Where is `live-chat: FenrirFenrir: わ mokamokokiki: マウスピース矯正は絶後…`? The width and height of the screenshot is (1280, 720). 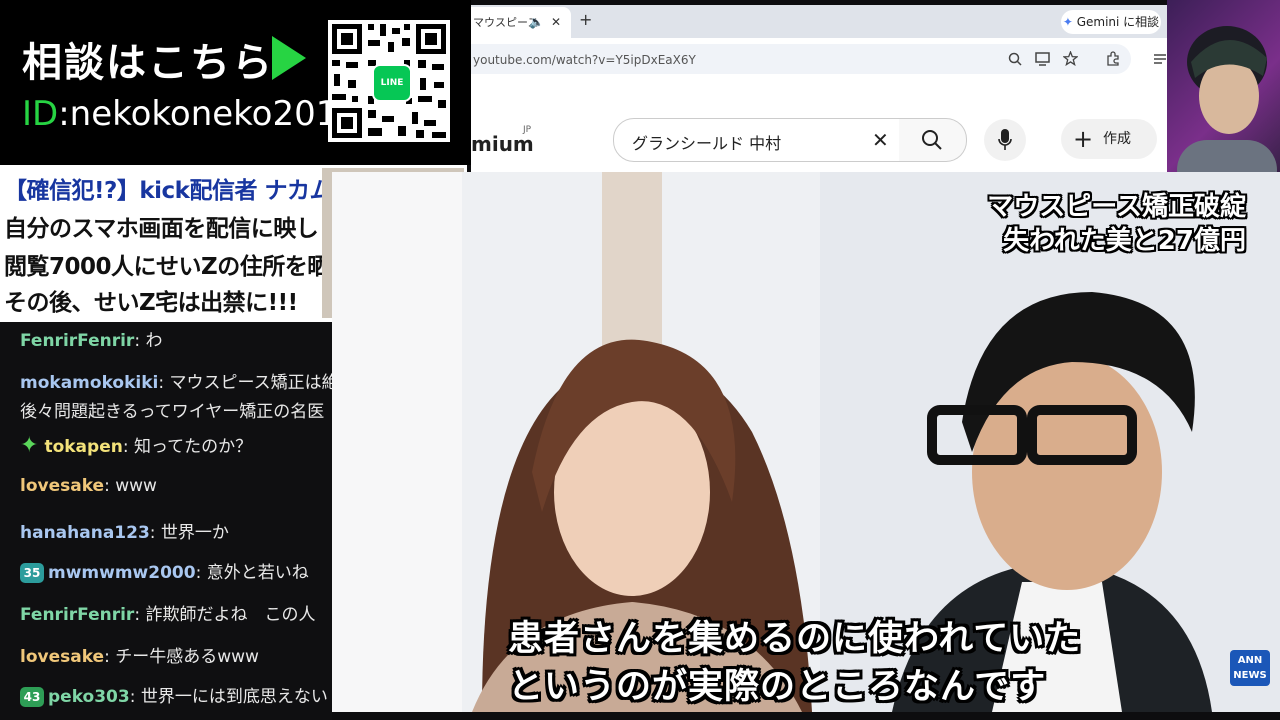 live-chat: FenrirFenrir: わ mokamokokiki: マウスピース矯正は絶後… is located at coordinates (166, 521).